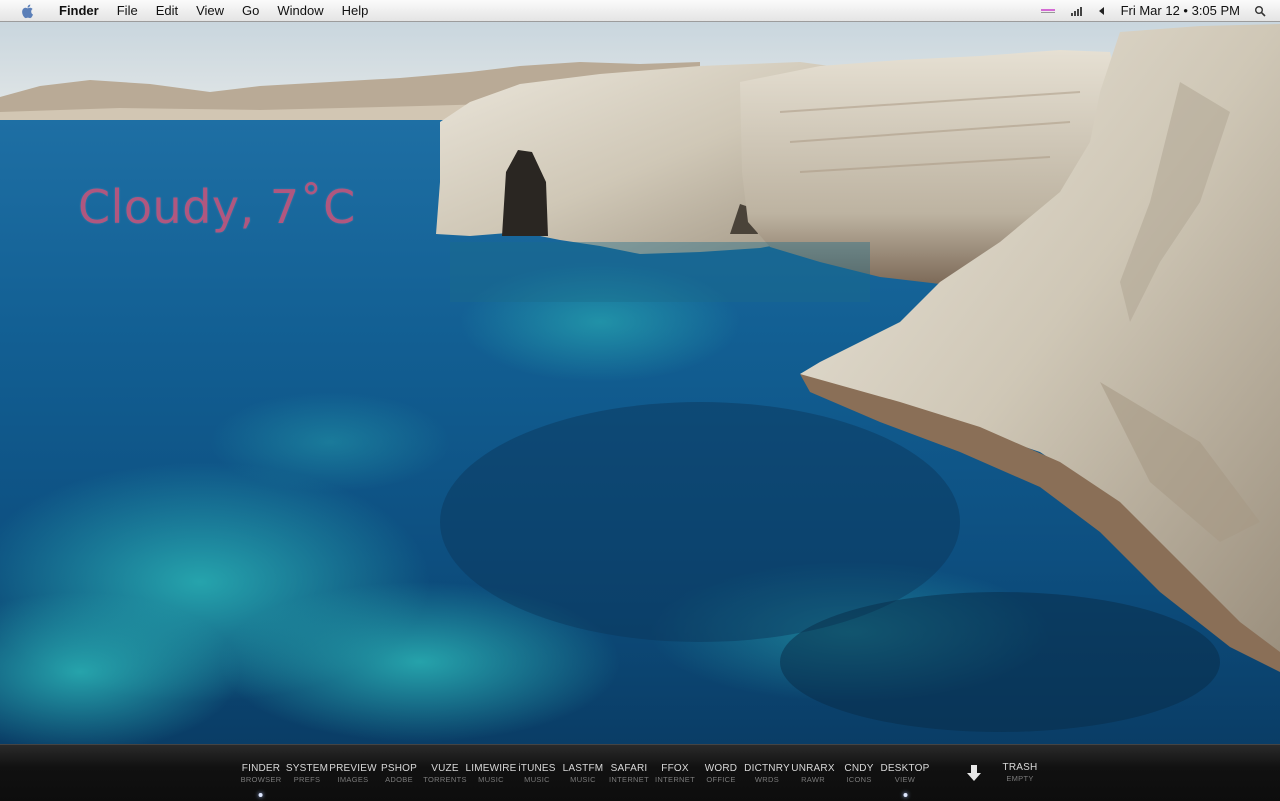 The width and height of the screenshot is (1280, 801). I want to click on dock-item-sublabel: TORRENTS, so click(445, 779).